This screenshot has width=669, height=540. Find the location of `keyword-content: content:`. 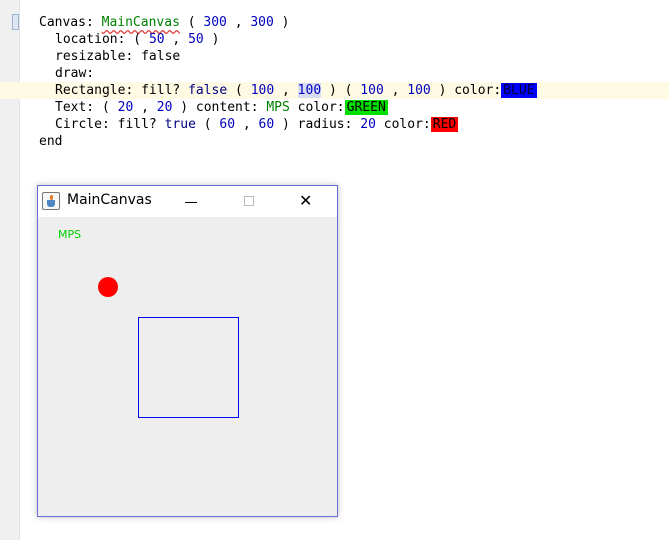

keyword-content: content: is located at coordinates (227, 107).